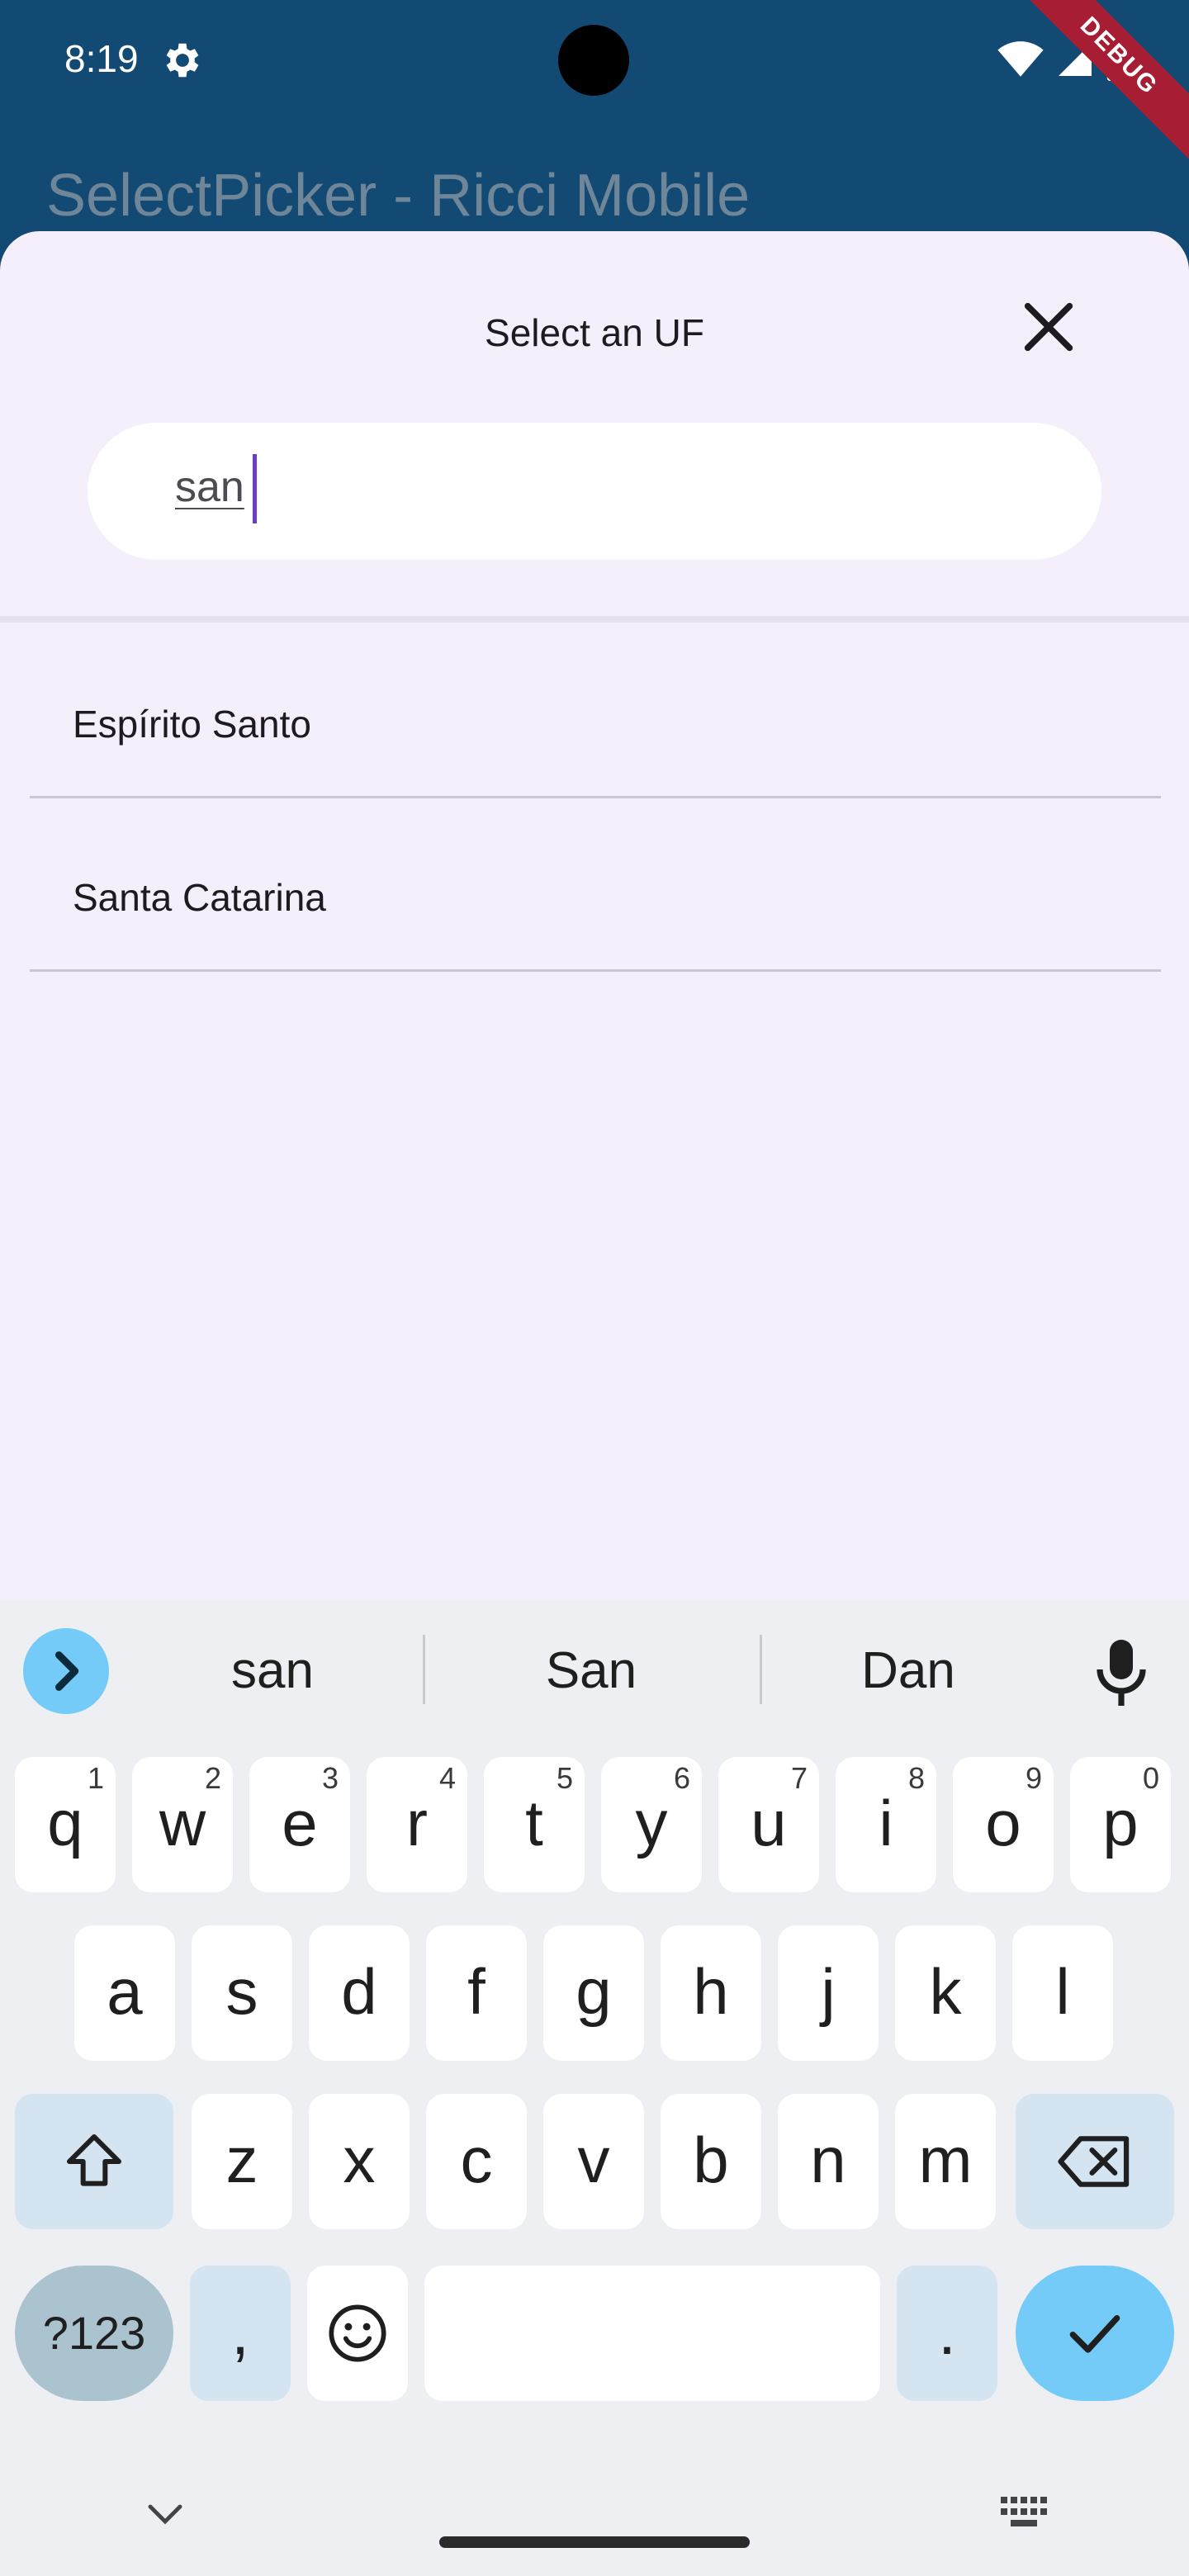  I want to click on enter-key, so click(1095, 2333).